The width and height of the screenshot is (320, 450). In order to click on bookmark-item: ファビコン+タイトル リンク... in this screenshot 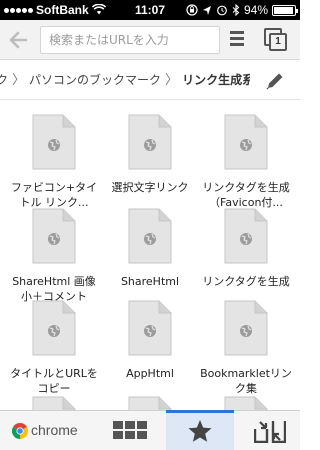, I will do `click(54, 162)`.